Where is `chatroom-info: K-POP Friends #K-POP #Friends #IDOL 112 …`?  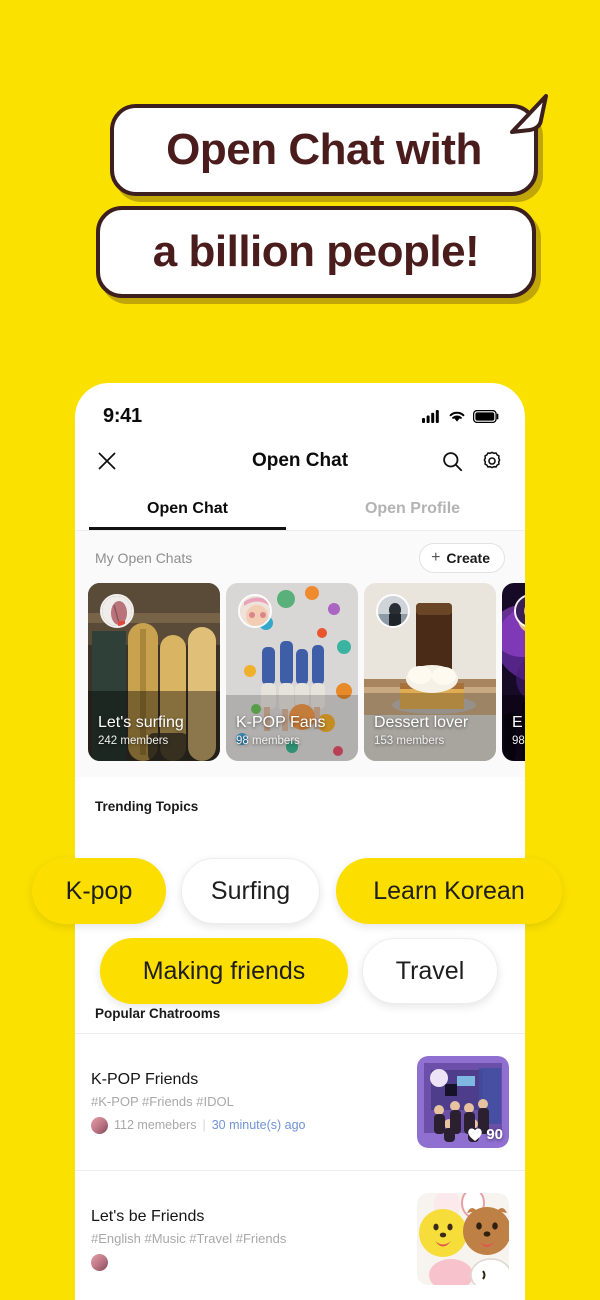 chatroom-info: K-POP Friends #K-POP #Friends #IDOL 112 … is located at coordinates (198, 1102).